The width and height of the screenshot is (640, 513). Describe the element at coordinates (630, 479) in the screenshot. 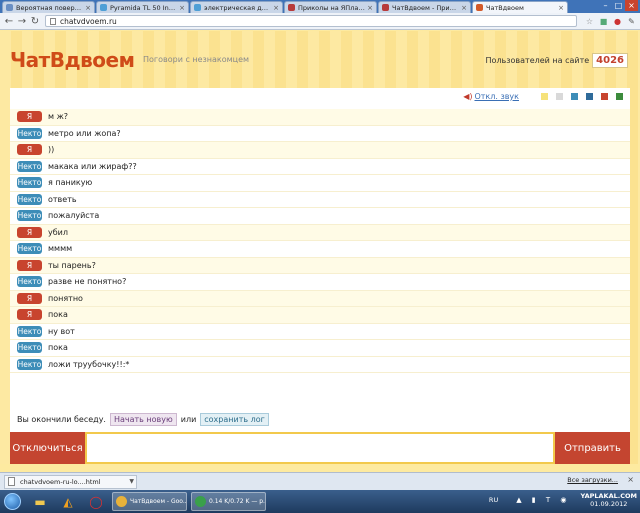

I see `close-icon: ×` at that location.